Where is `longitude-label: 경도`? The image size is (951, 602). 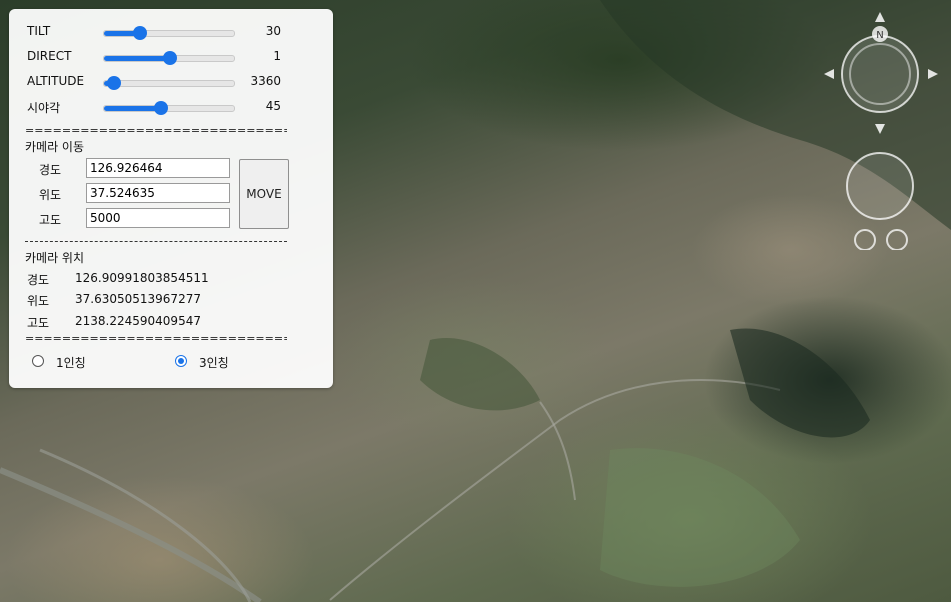
longitude-label: 경도 is located at coordinates (50, 170).